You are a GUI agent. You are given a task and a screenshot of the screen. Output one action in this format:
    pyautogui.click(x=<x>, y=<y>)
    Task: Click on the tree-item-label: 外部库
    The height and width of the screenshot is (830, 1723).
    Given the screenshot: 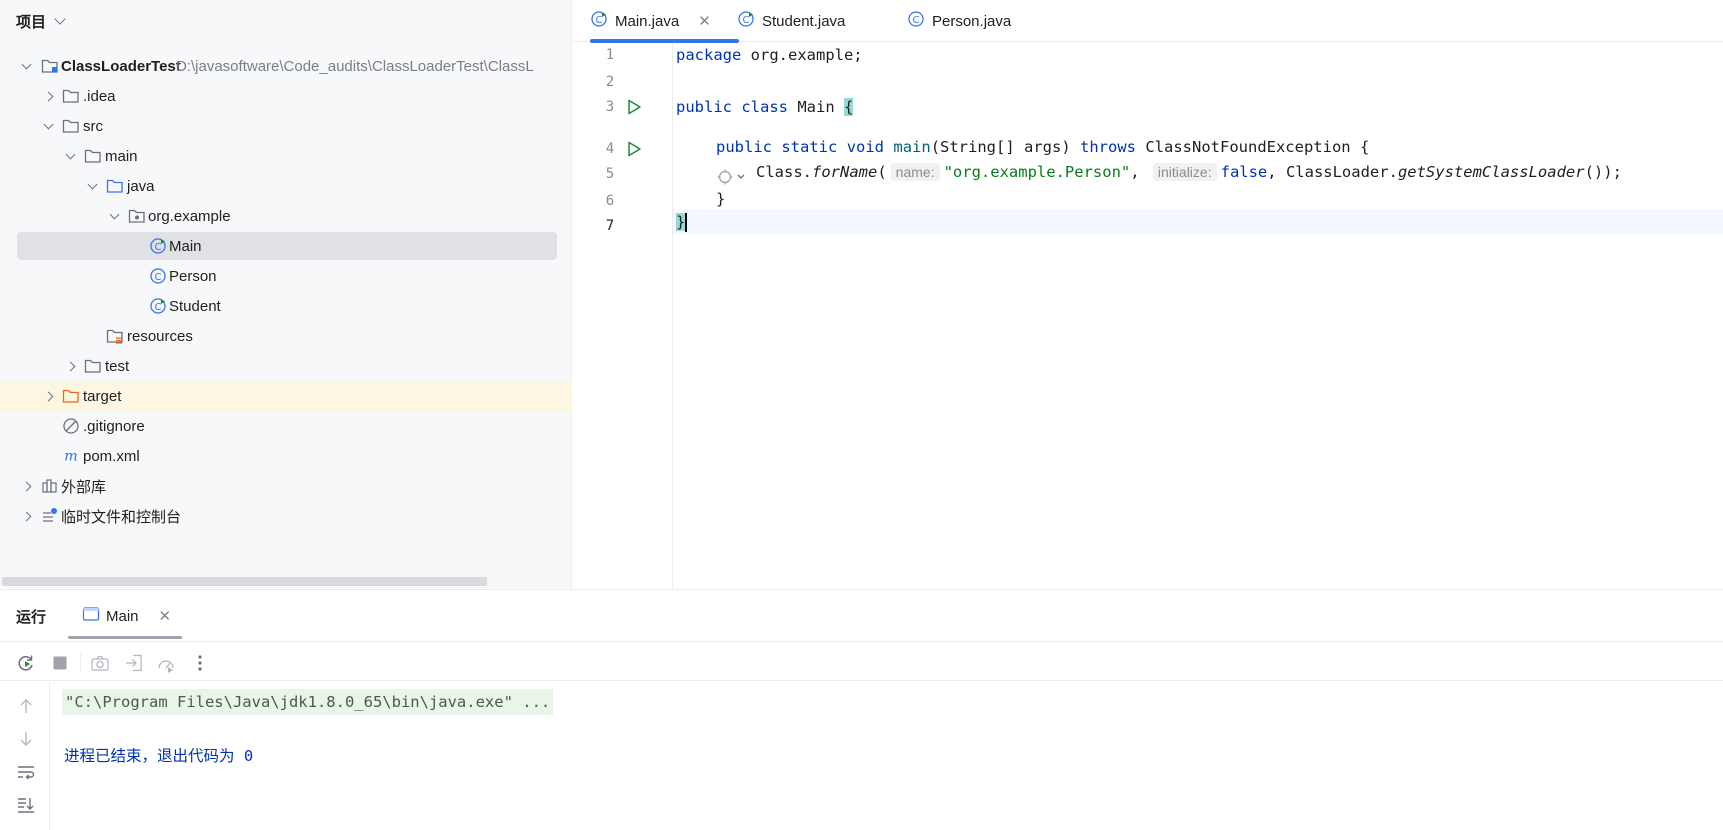 What is the action you would take?
    pyautogui.click(x=84, y=487)
    